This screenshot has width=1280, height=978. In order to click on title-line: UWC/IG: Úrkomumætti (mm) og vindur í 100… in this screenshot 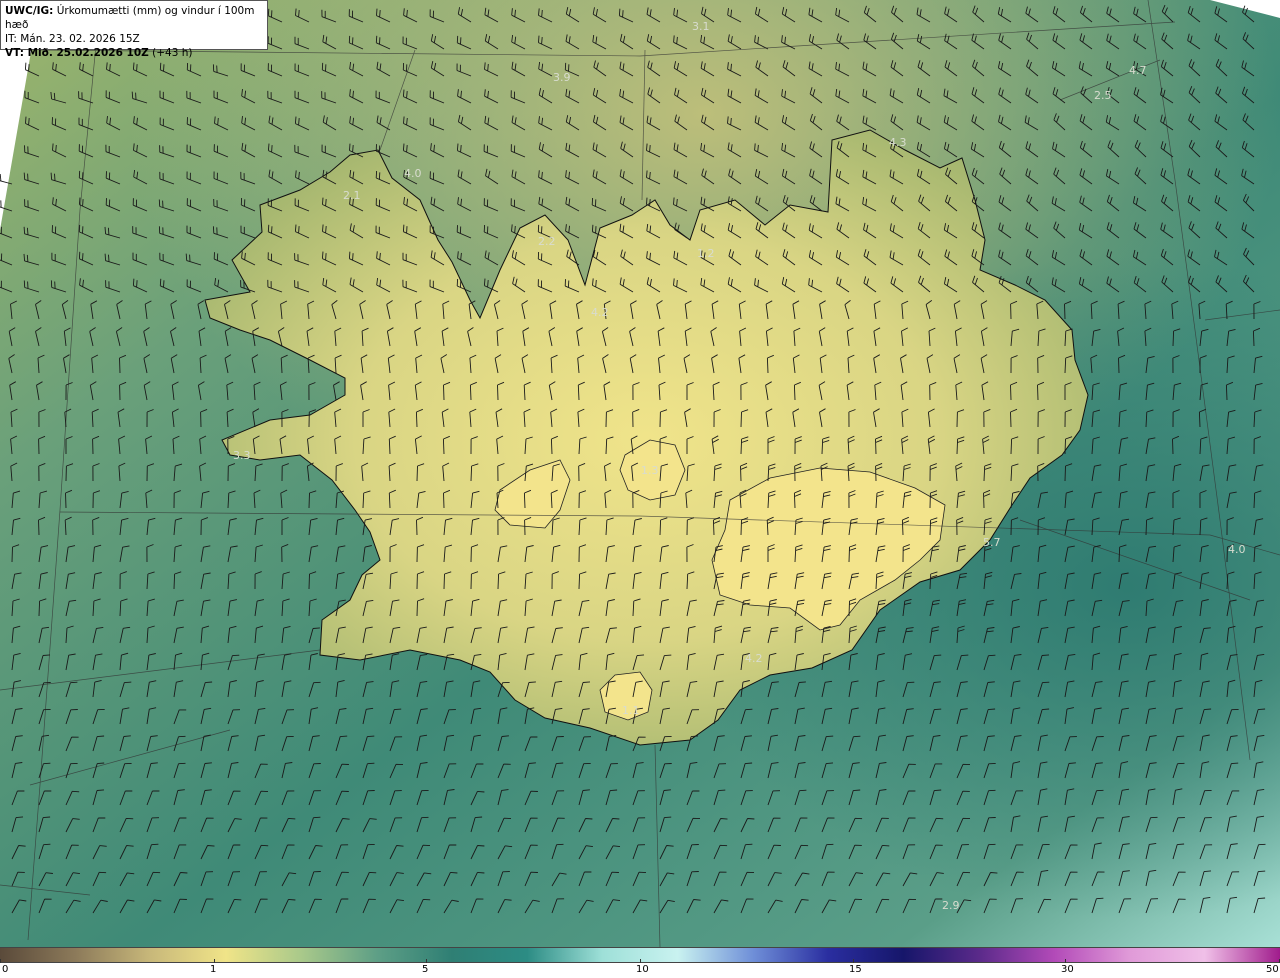, I will do `click(134, 18)`.